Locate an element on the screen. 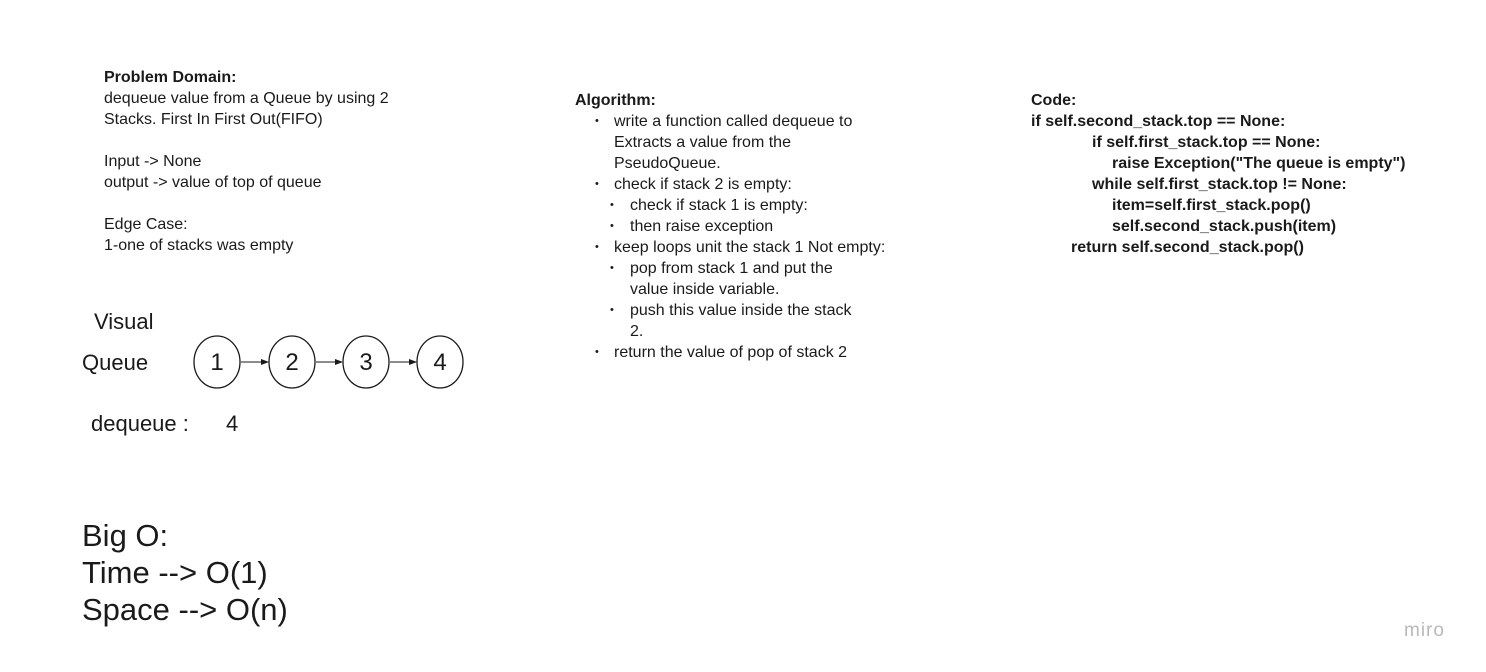 The image size is (1486, 672). queue-node-2: 2 is located at coordinates (292, 362).